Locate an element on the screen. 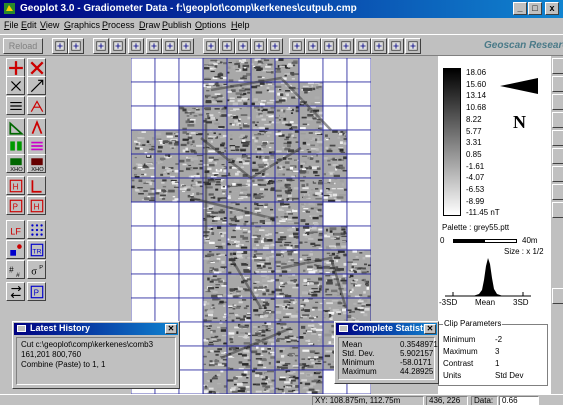 This screenshot has width=563, height=405. ellipse-tool-icon is located at coordinates (557, 102).